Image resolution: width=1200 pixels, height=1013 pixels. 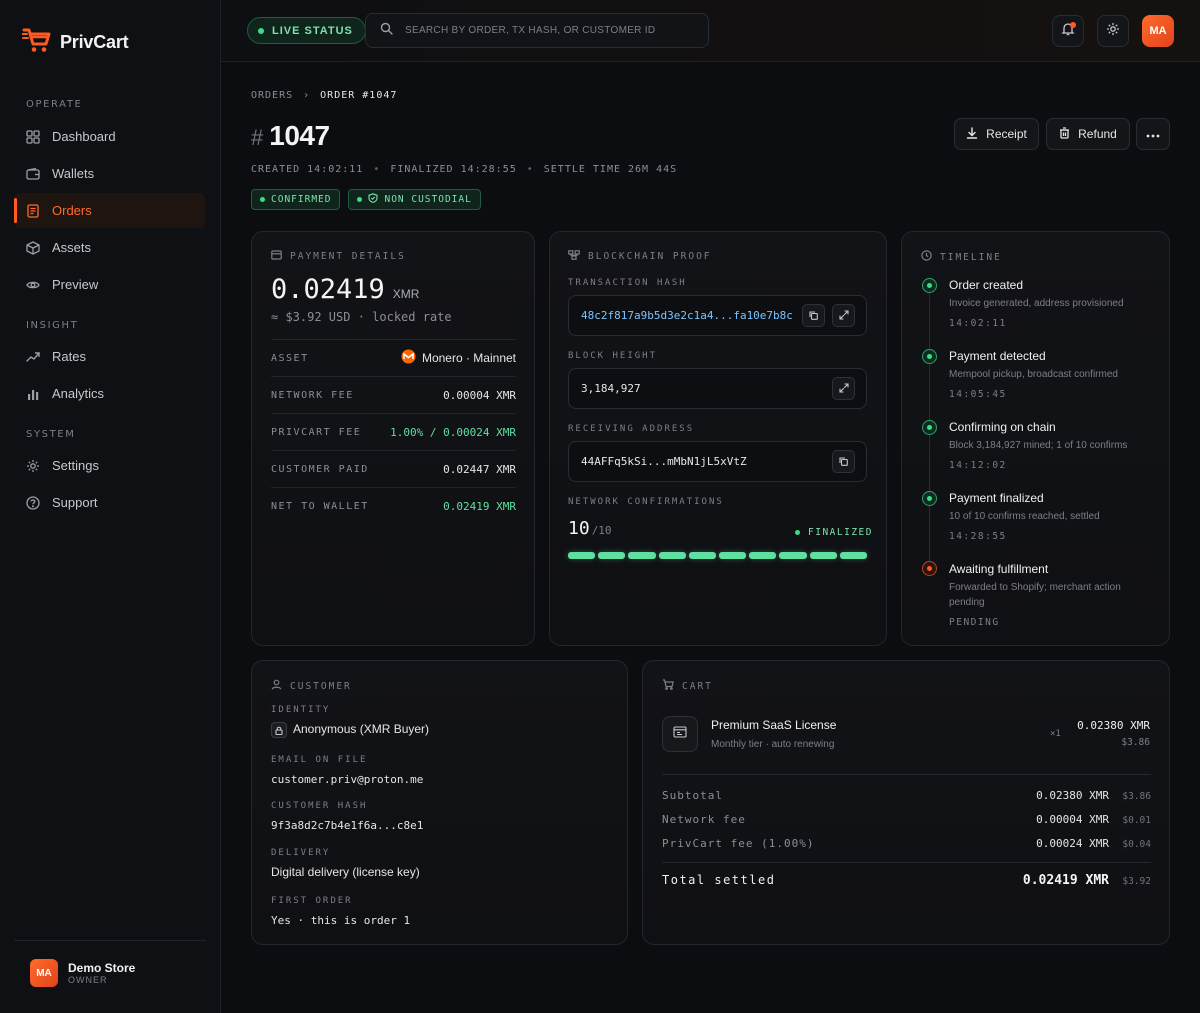 I want to click on status-badge-non-custodial: NON CUSTODIAL, so click(x=414, y=199).